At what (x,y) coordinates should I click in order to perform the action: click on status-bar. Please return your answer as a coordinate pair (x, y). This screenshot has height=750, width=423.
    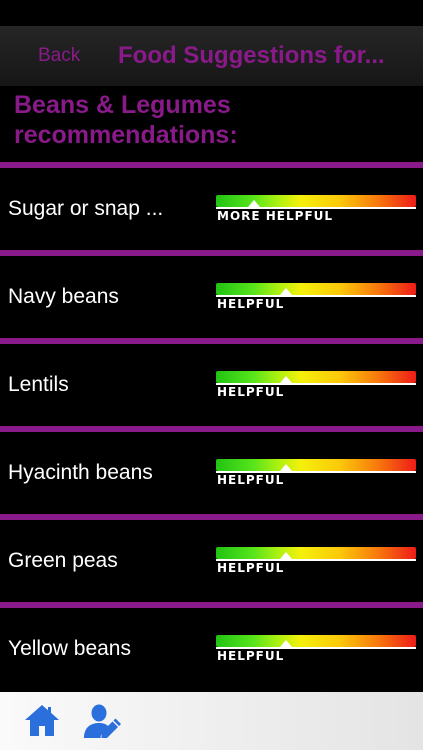
    Looking at the image, I should click on (211, 13).